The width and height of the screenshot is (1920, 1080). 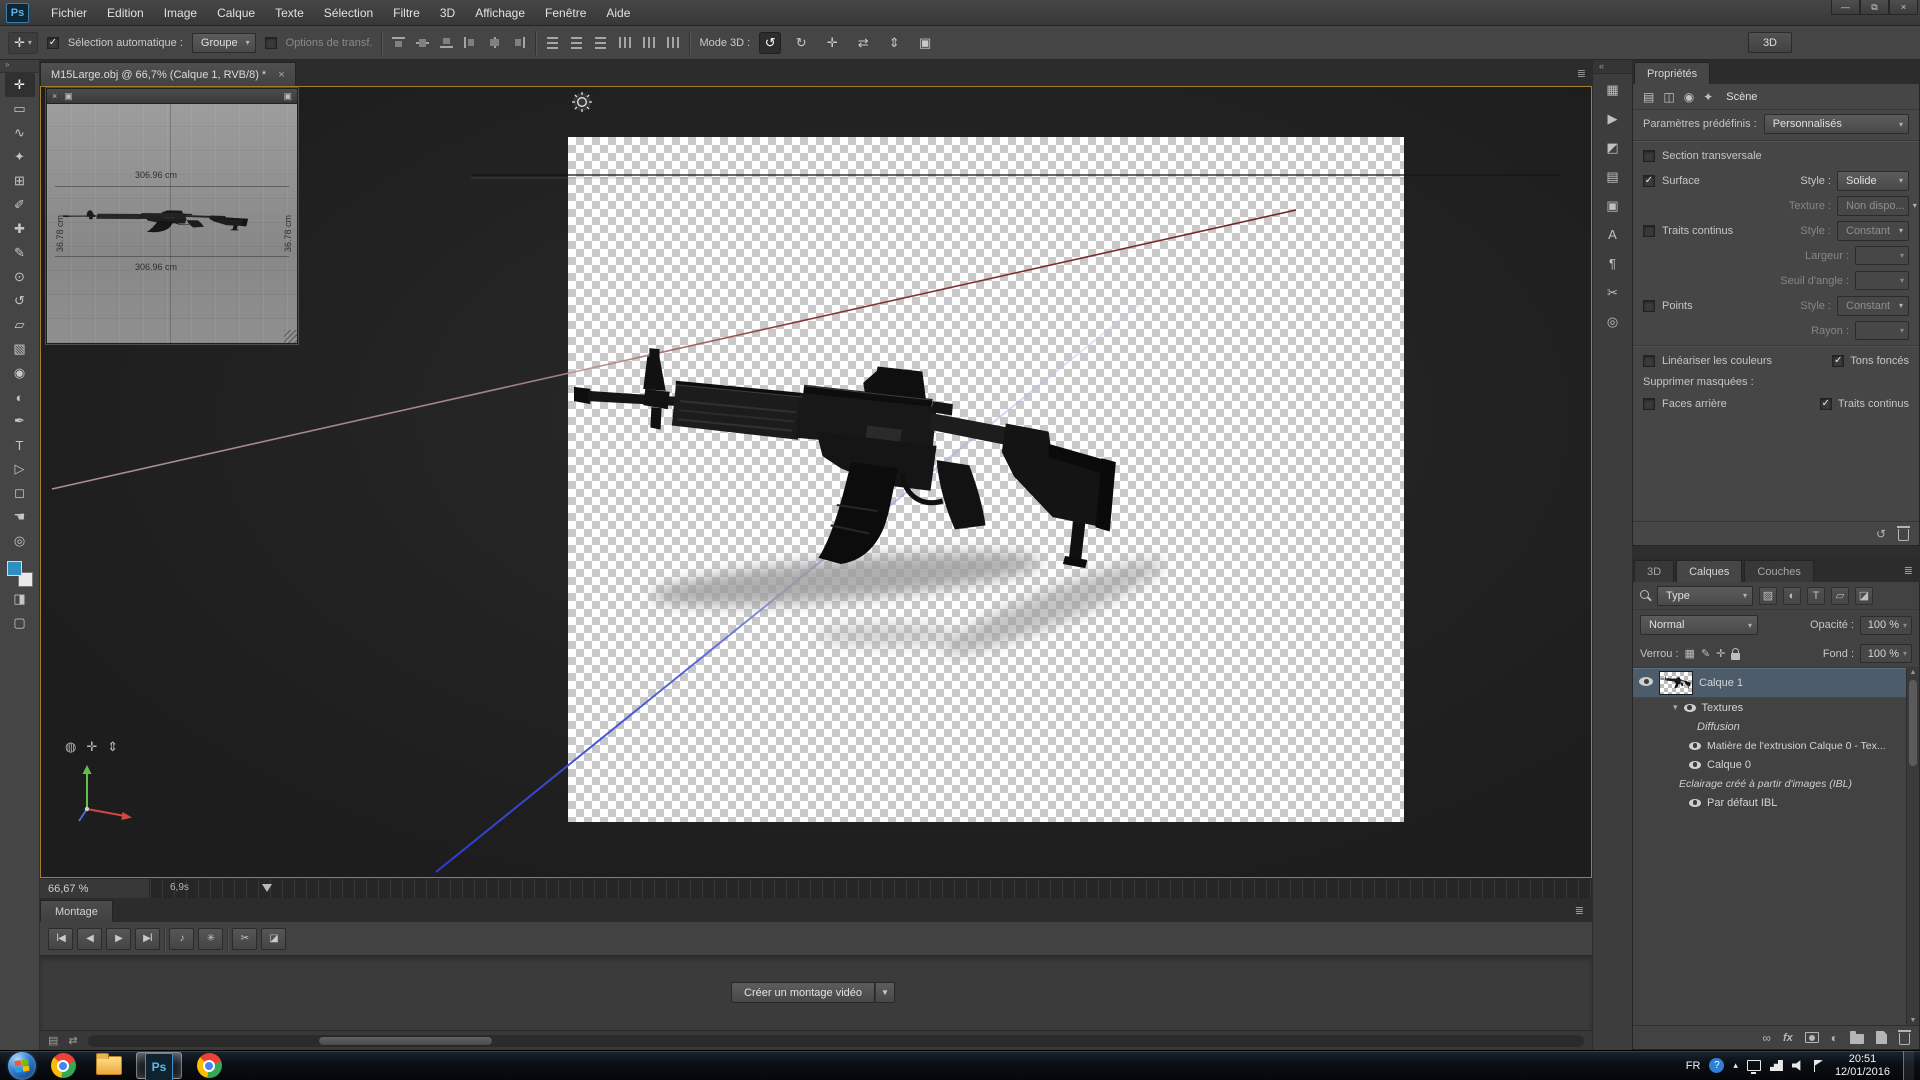 I want to click on menu-filtre: Filtre, so click(x=406, y=13).